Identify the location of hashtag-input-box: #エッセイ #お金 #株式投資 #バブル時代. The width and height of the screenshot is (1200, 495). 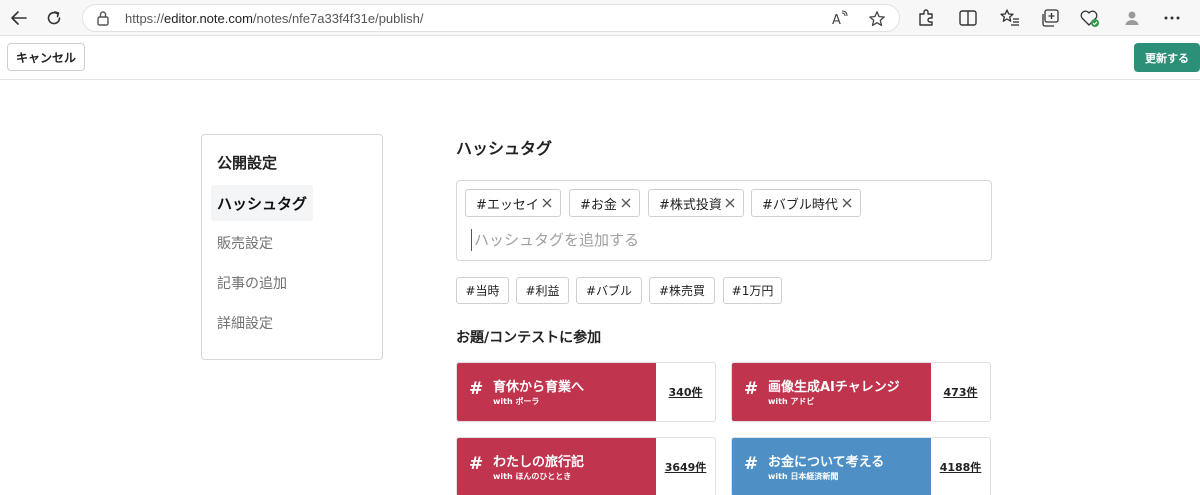
(724, 220).